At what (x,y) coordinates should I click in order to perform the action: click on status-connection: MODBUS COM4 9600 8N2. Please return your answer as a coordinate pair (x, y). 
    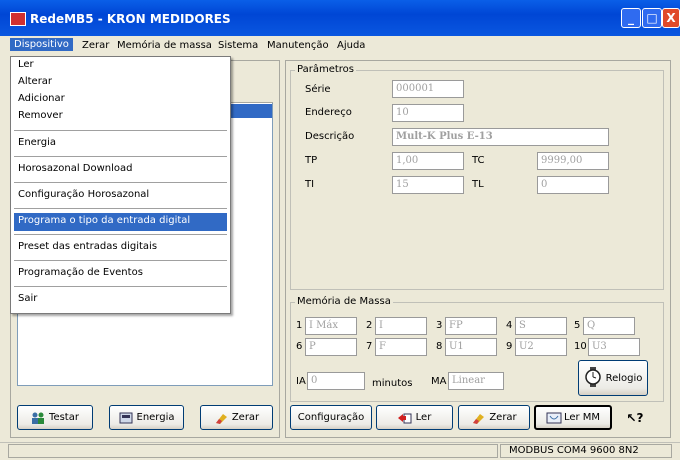
    Looking at the image, I should click on (586, 451).